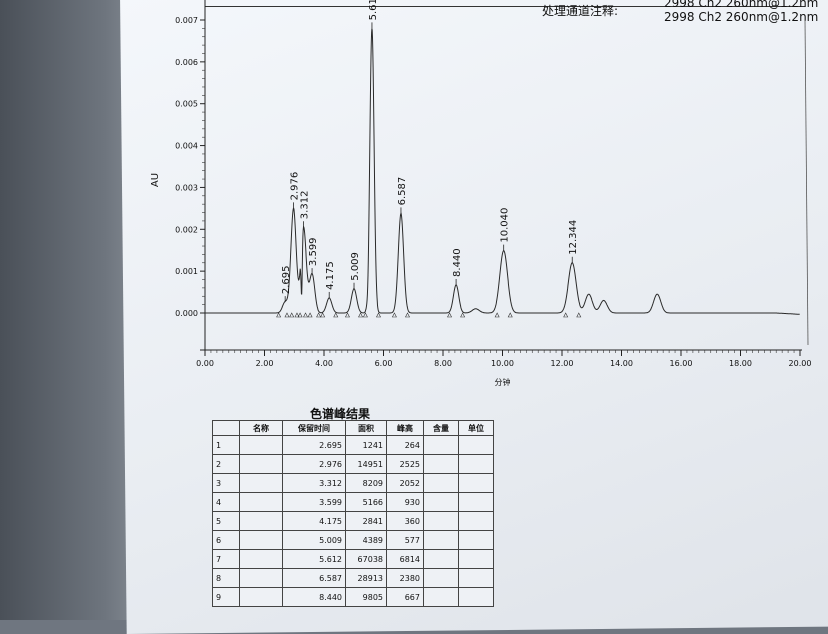  I want to click on cell-area: 2841, so click(366, 521).